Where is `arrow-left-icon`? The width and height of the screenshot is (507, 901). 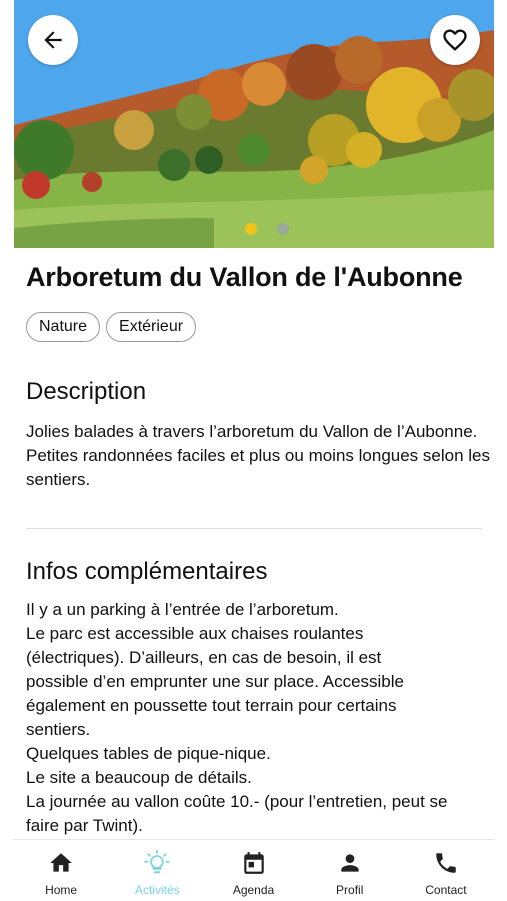 arrow-left-icon is located at coordinates (53, 40).